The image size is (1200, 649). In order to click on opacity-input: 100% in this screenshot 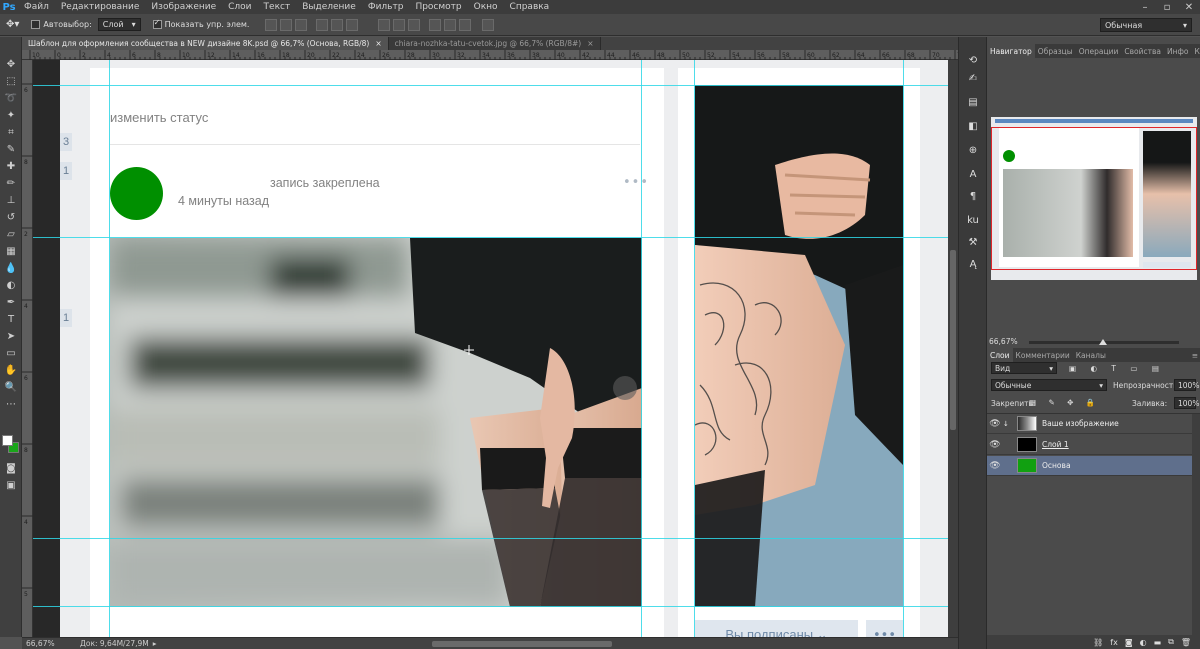, I will do `click(1186, 385)`.